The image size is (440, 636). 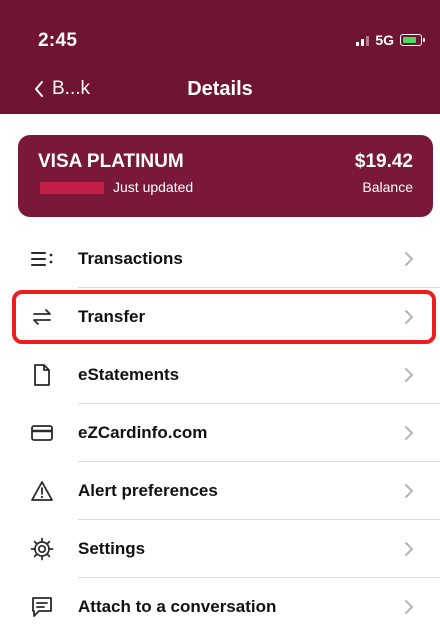 What do you see at coordinates (42, 549) in the screenshot?
I see `gear-icon` at bounding box center [42, 549].